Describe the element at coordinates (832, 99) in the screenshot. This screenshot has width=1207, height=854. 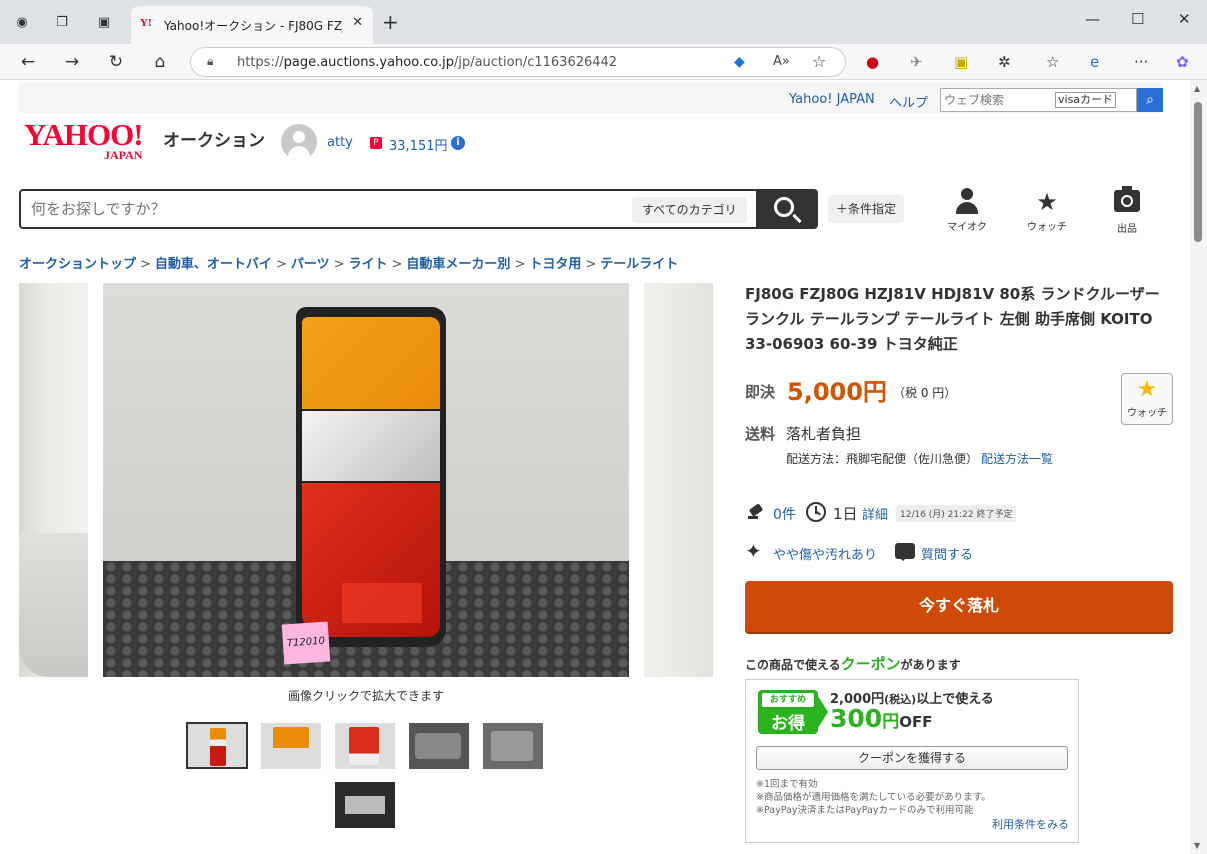
I see `yahoo-japan-link: Yahoo! JAPAN` at that location.